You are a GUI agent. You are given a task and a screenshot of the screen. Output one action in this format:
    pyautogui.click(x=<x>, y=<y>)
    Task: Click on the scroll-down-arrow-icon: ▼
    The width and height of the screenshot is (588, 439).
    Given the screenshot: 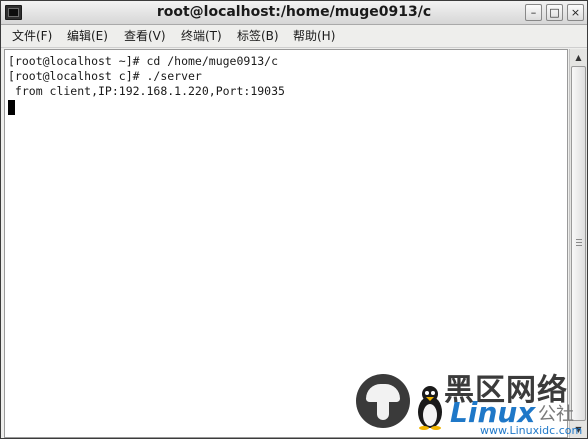 What is the action you would take?
    pyautogui.click(x=578, y=429)
    